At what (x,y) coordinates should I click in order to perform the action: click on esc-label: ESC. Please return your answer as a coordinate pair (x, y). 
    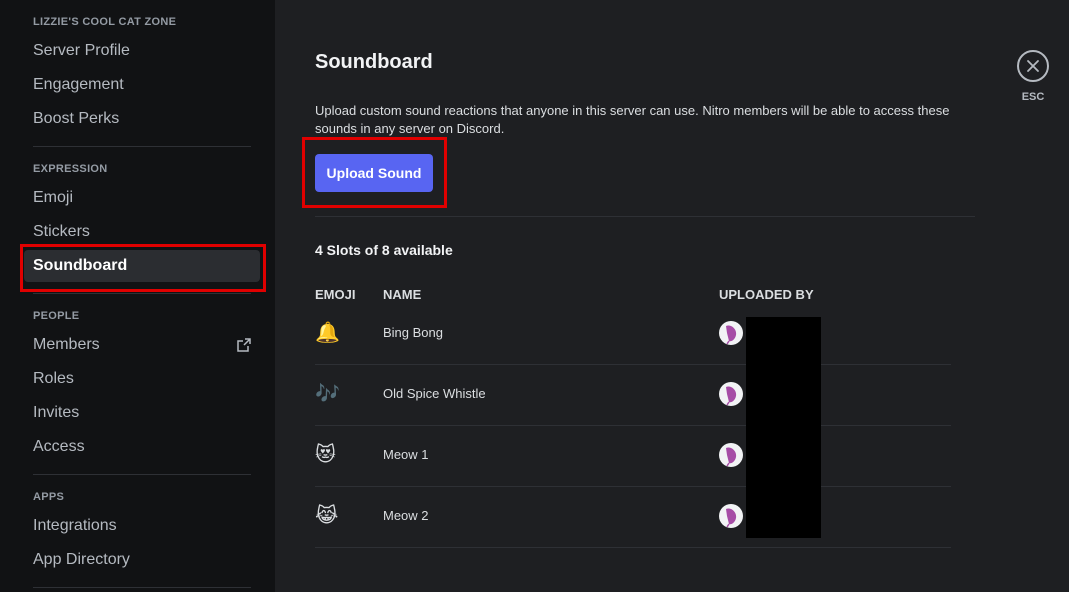
    Looking at the image, I should click on (1033, 97).